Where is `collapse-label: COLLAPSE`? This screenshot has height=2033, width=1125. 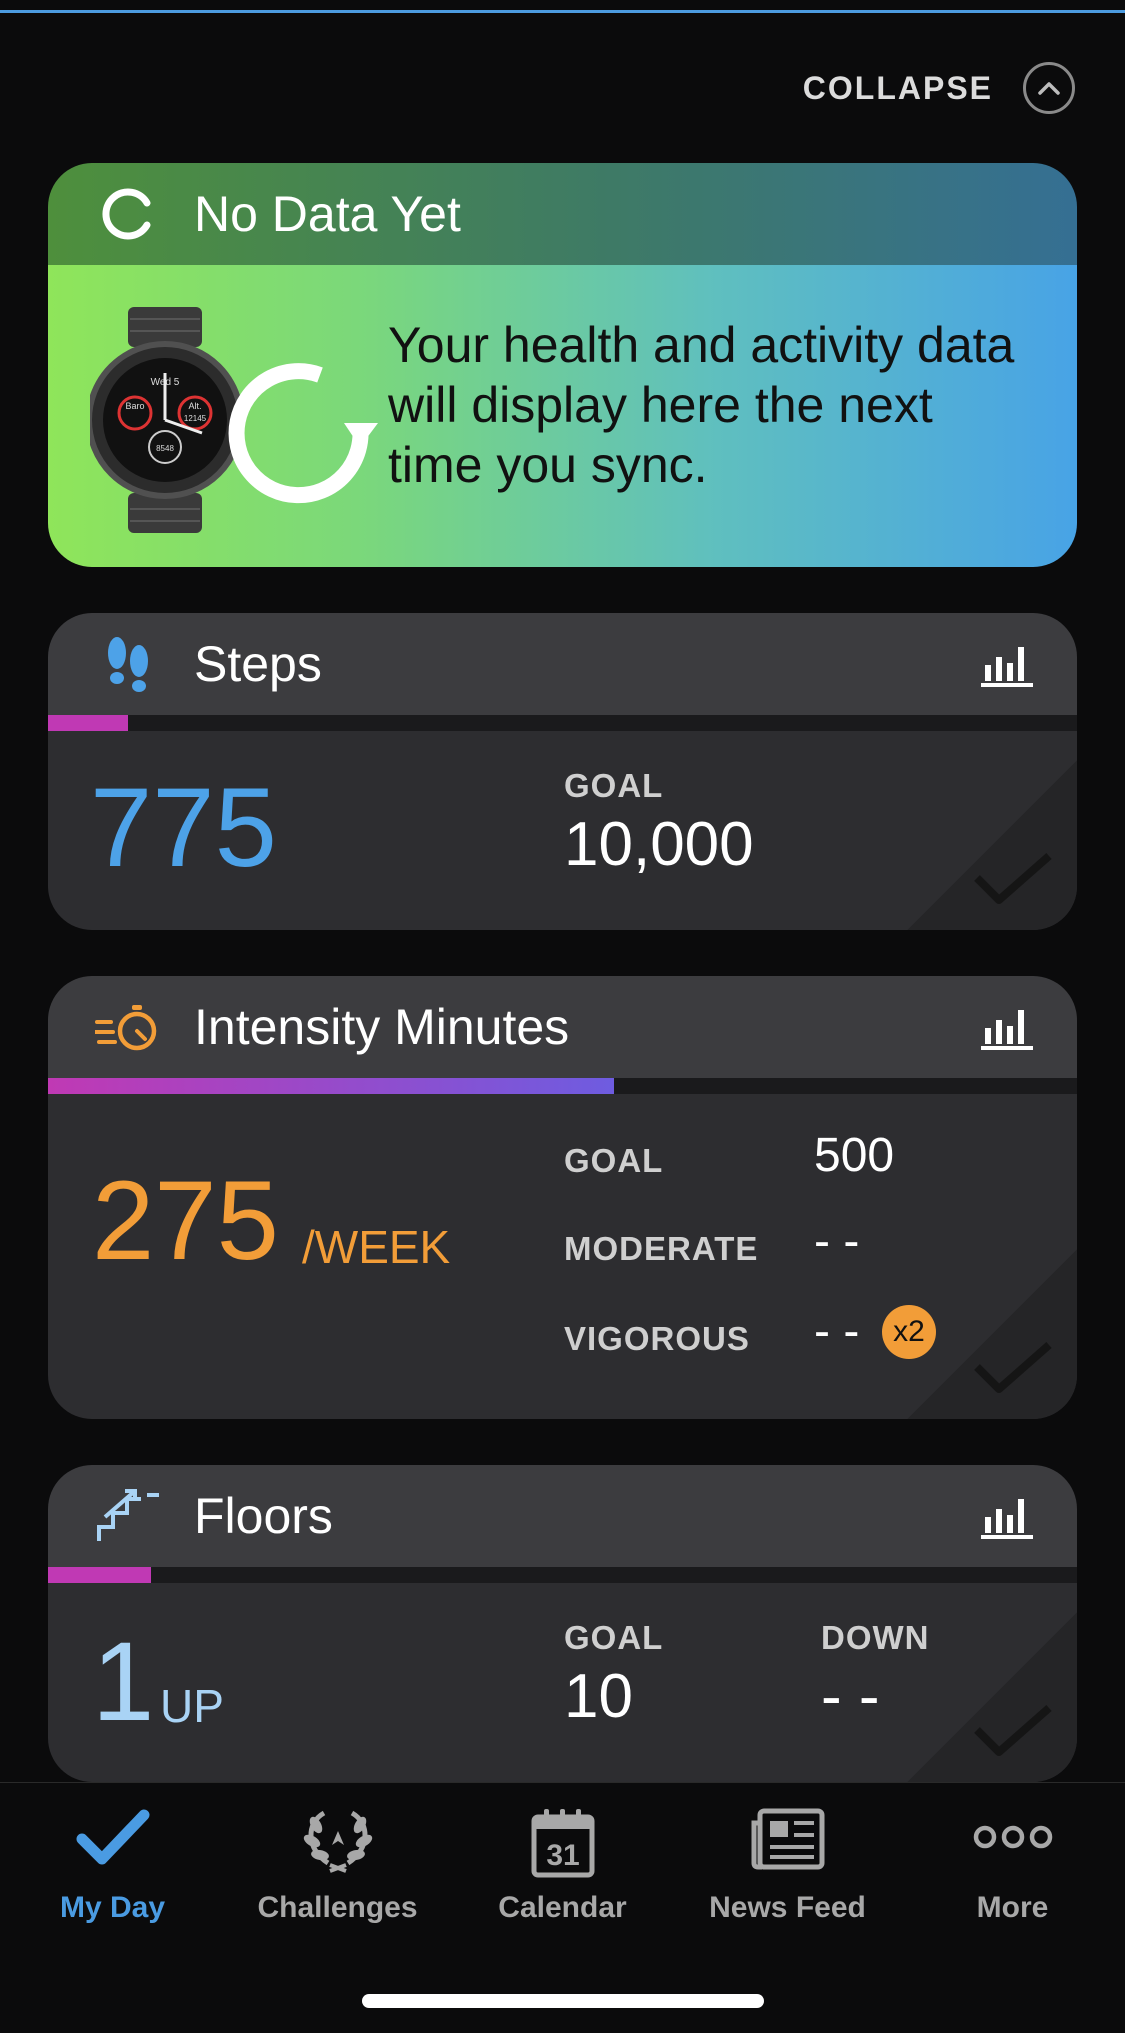
collapse-label: COLLAPSE is located at coordinates (898, 88).